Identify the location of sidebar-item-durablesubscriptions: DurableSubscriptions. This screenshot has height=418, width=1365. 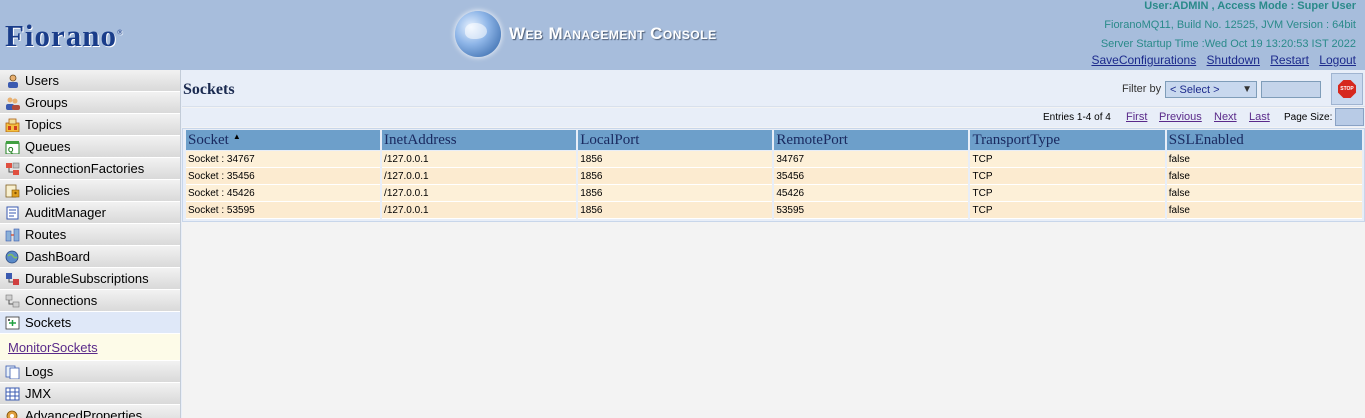
(90, 279).